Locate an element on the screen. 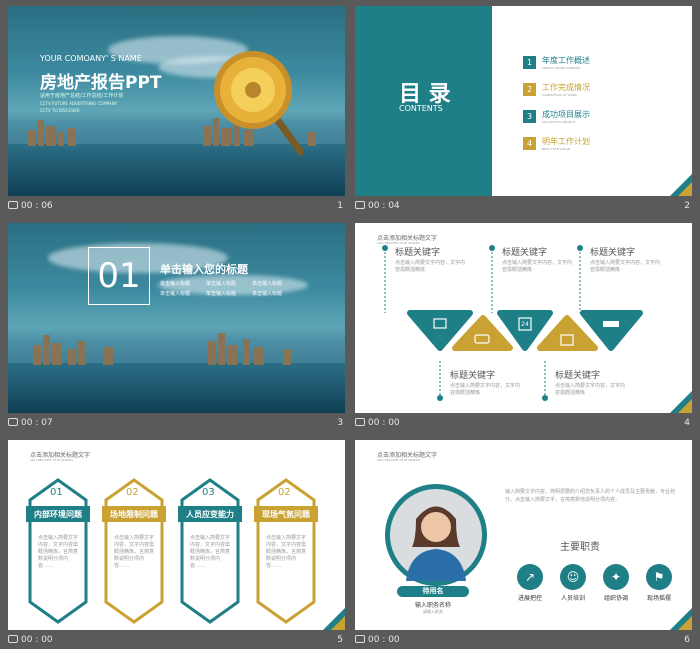 Image resolution: width=700 pixels, height=649 pixels. avatar is located at coordinates (436, 535).